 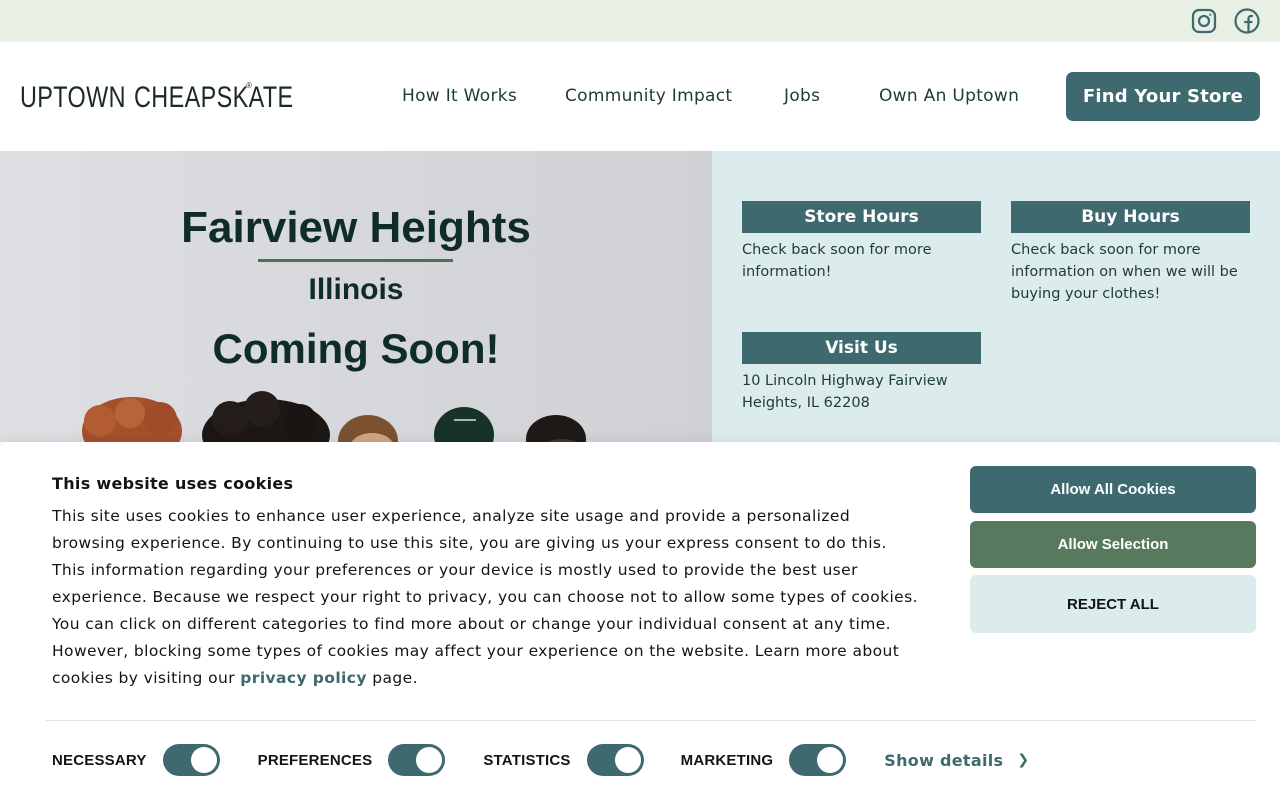 I want to click on show-details-label: Show details, so click(x=944, y=760).